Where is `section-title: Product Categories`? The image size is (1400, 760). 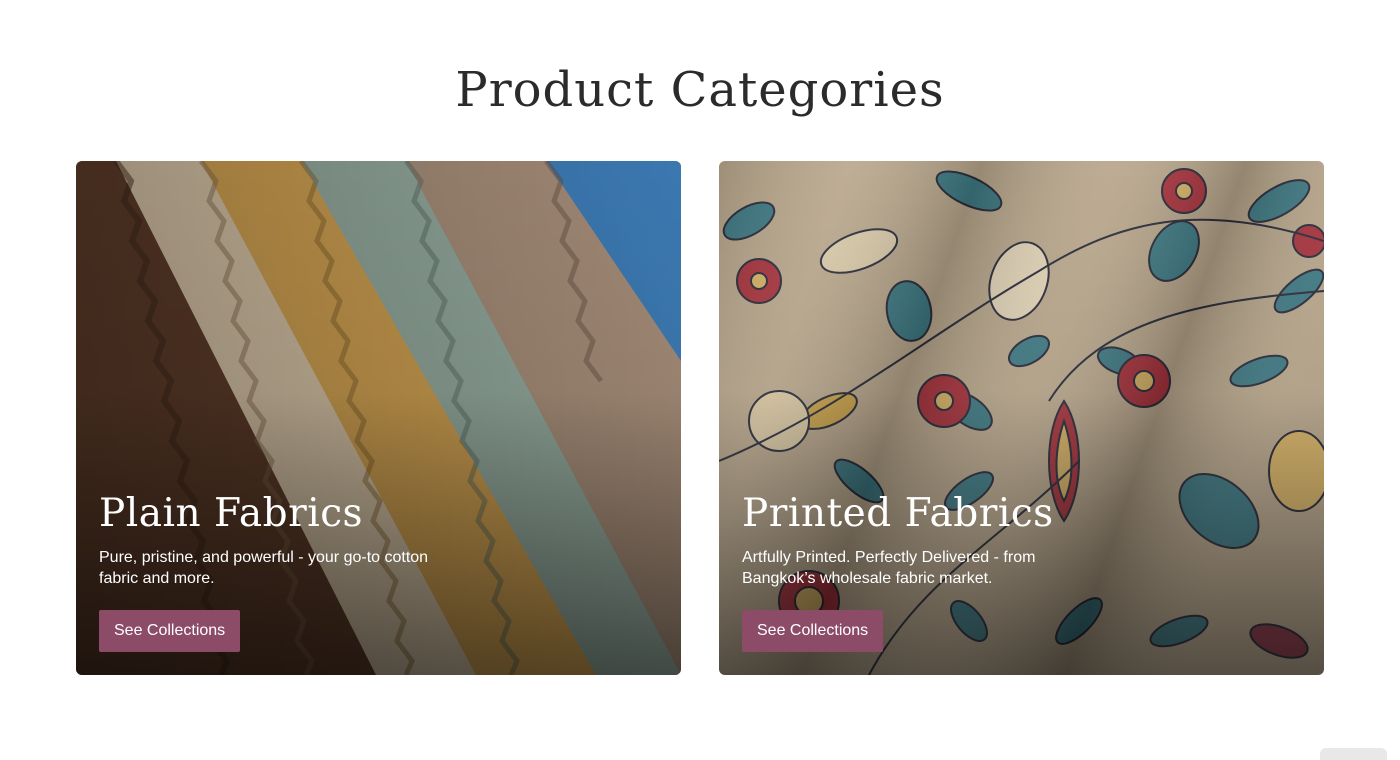
section-title: Product Categories is located at coordinates (700, 90).